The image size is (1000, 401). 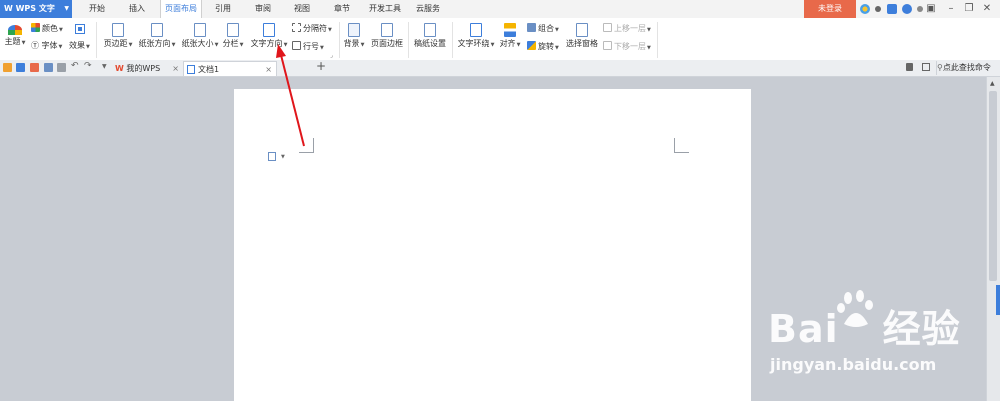 What do you see at coordinates (921, 329) in the screenshot?
I see `watermark-logo-right: 经验` at bounding box center [921, 329].